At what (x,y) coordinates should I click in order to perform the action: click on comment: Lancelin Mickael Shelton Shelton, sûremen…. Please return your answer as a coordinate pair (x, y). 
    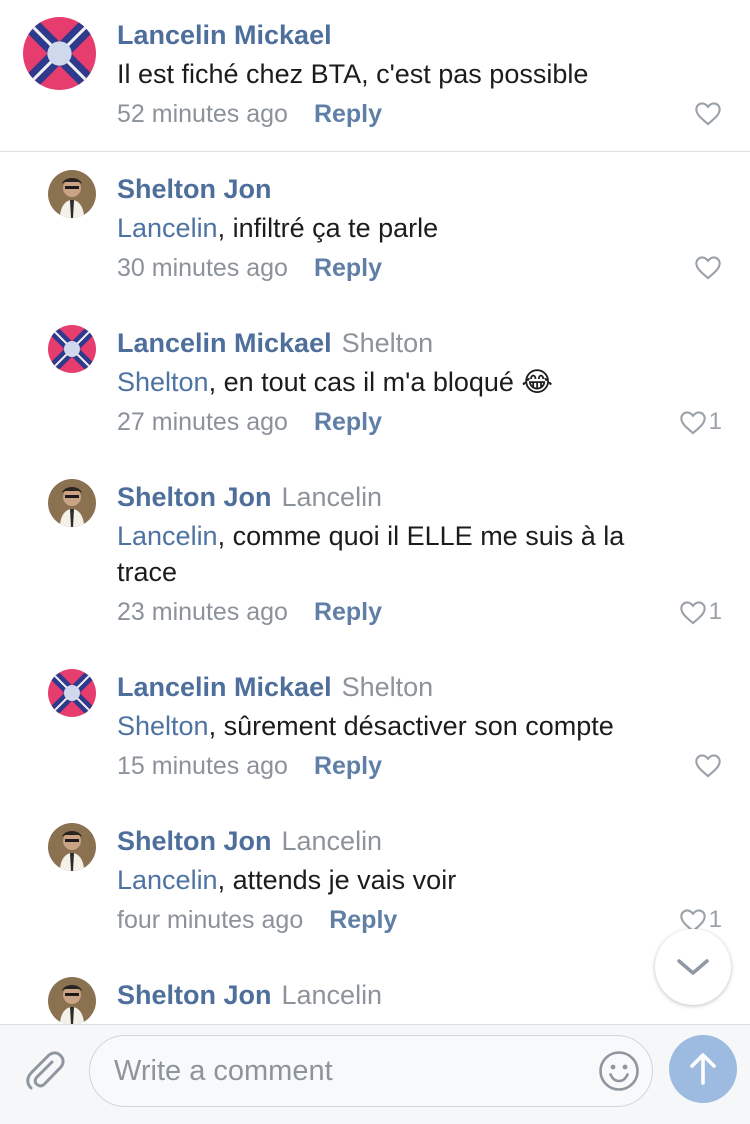
    Looking at the image, I should click on (375, 725).